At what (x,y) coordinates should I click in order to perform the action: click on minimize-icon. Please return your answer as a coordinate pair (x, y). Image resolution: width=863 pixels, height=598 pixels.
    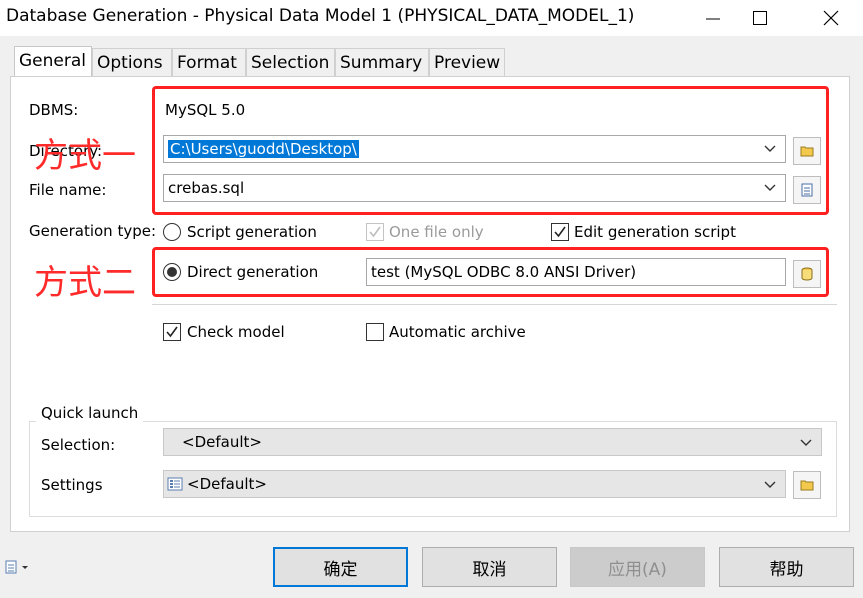
    Looking at the image, I should click on (713, 19).